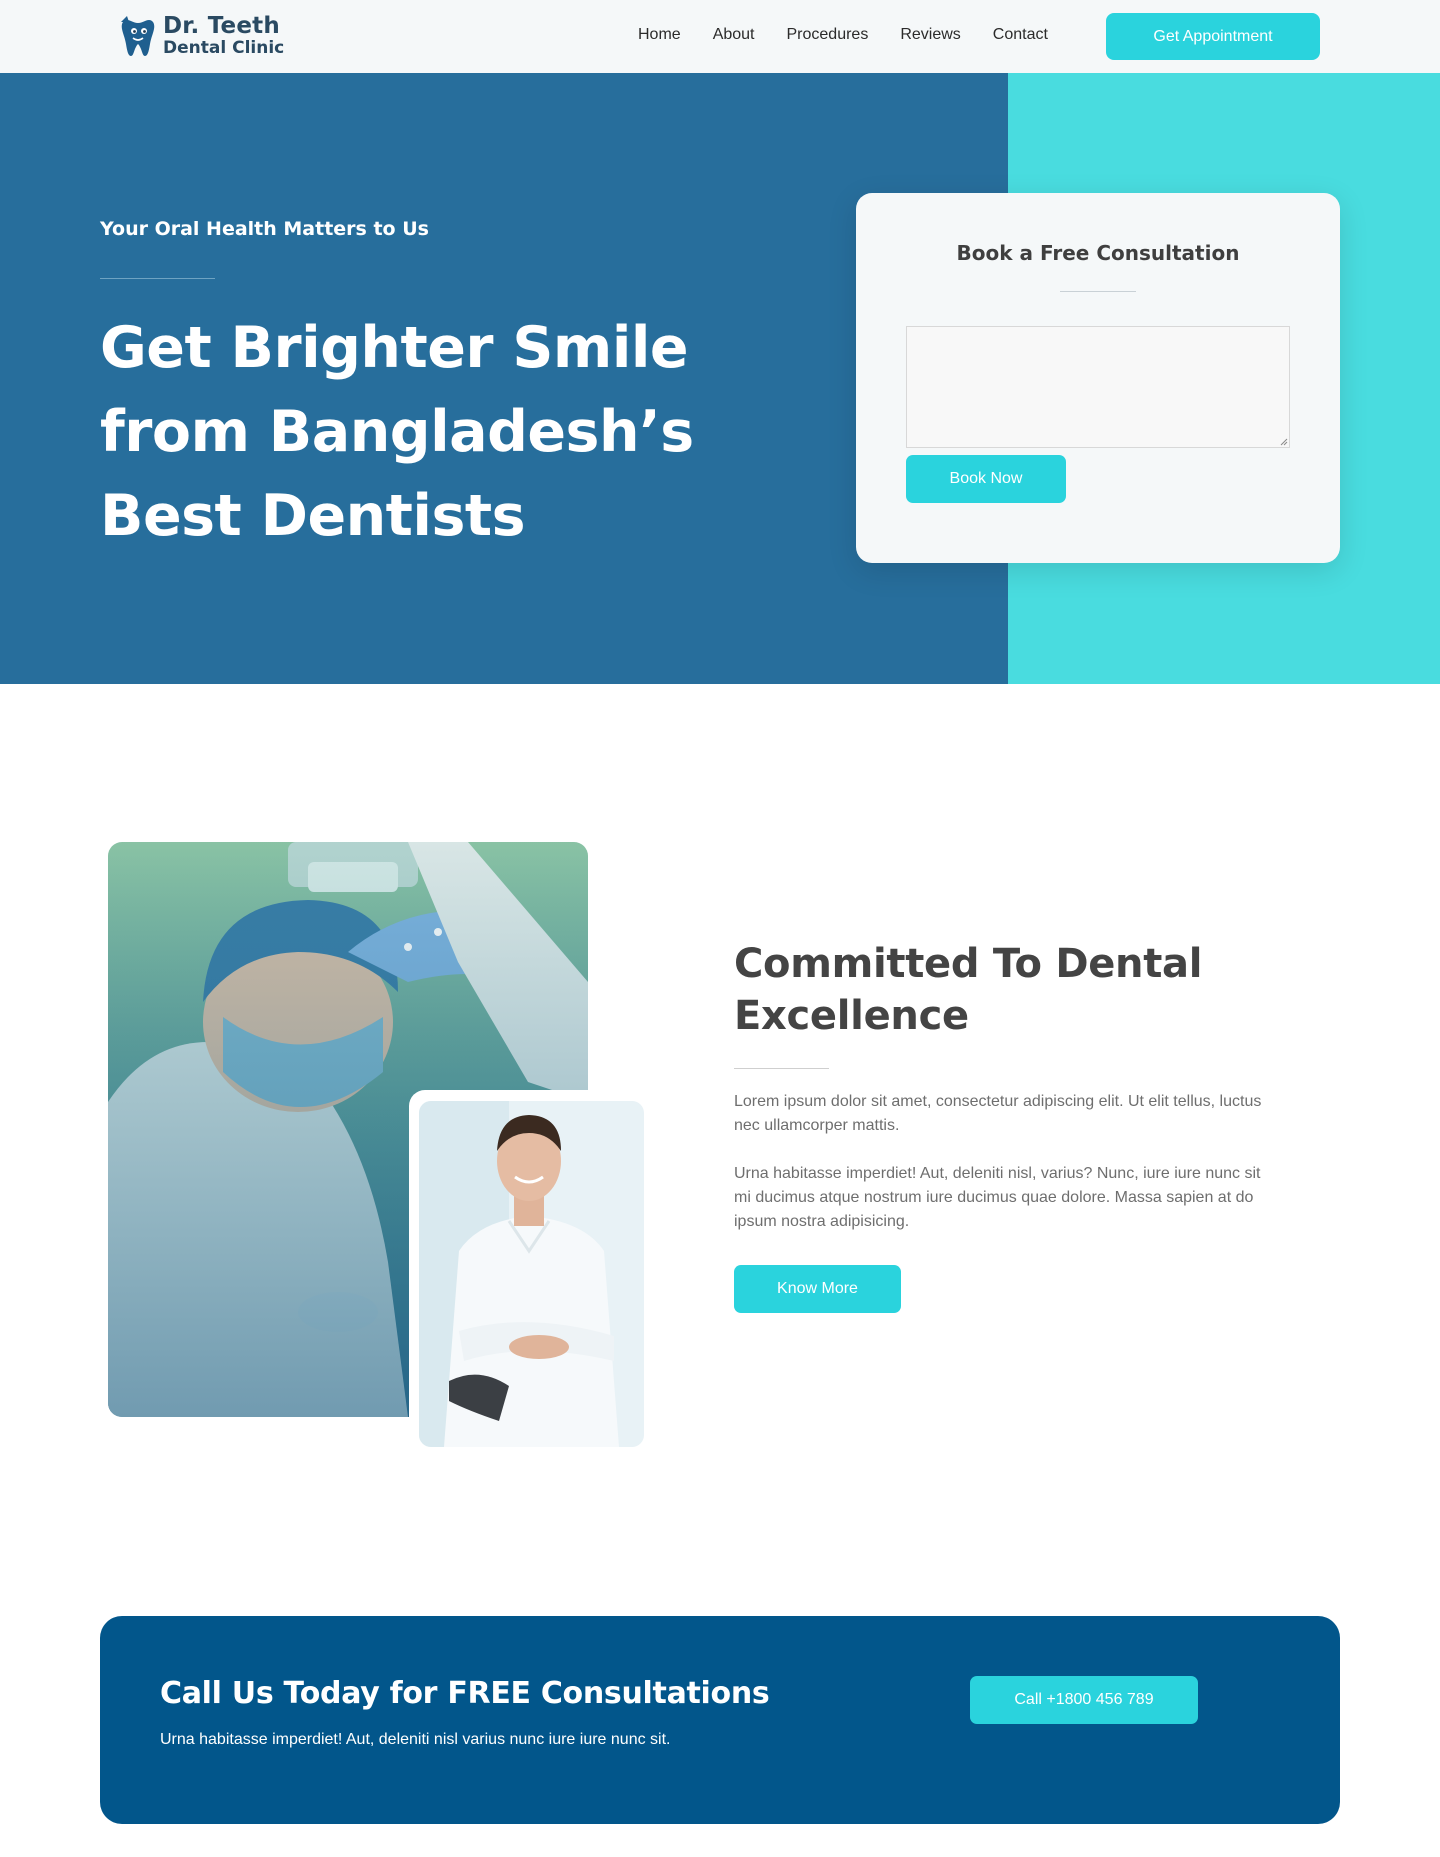  What do you see at coordinates (968, 990) in the screenshot?
I see `about-title: Committed To Dental Excellence` at bounding box center [968, 990].